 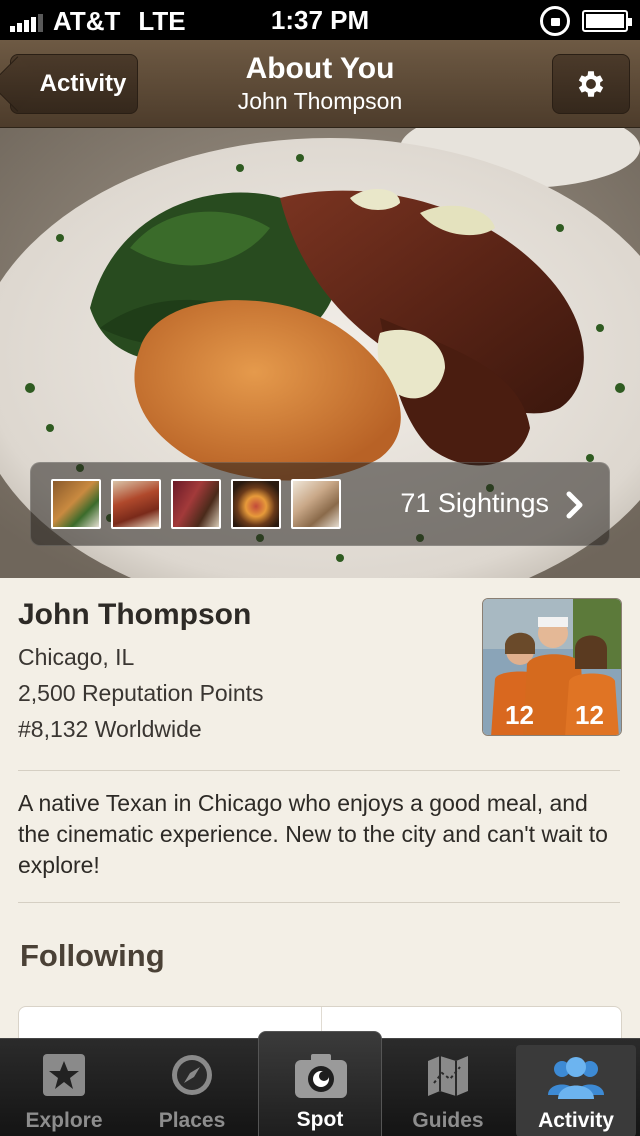 I want to click on tab-guides: Guides, so click(x=448, y=1087).